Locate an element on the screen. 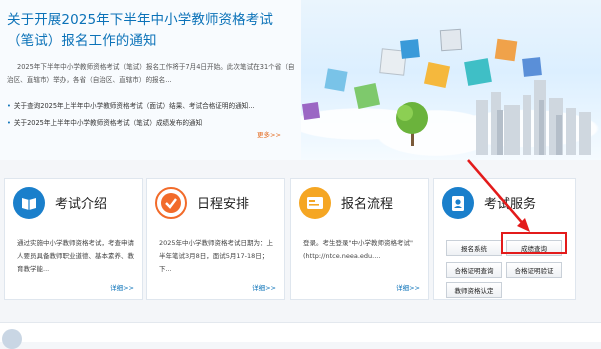 Image resolution: width=601 pixels, height=349 pixels. logo-icon is located at coordinates (12, 339).